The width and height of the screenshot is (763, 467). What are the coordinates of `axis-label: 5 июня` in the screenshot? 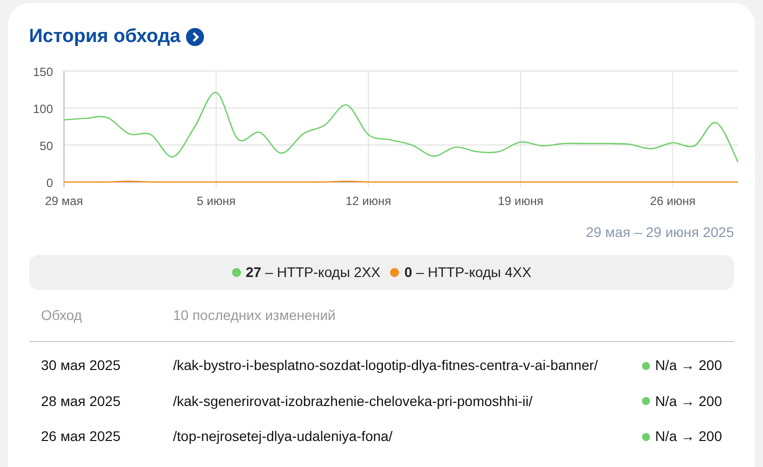 It's located at (216, 201).